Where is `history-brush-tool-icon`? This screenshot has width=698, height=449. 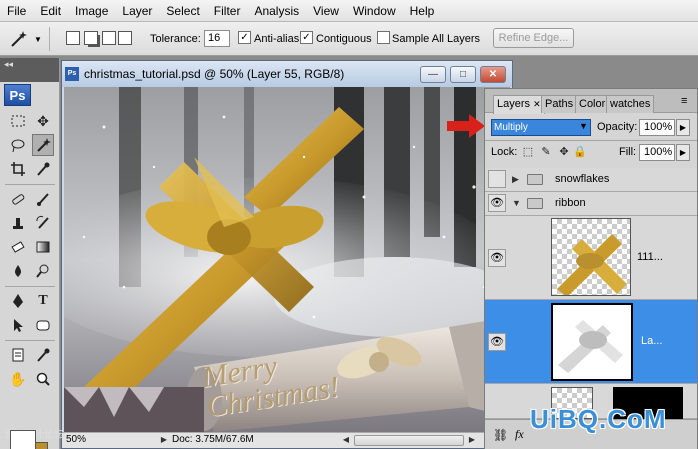 history-brush-tool-icon is located at coordinates (43, 223).